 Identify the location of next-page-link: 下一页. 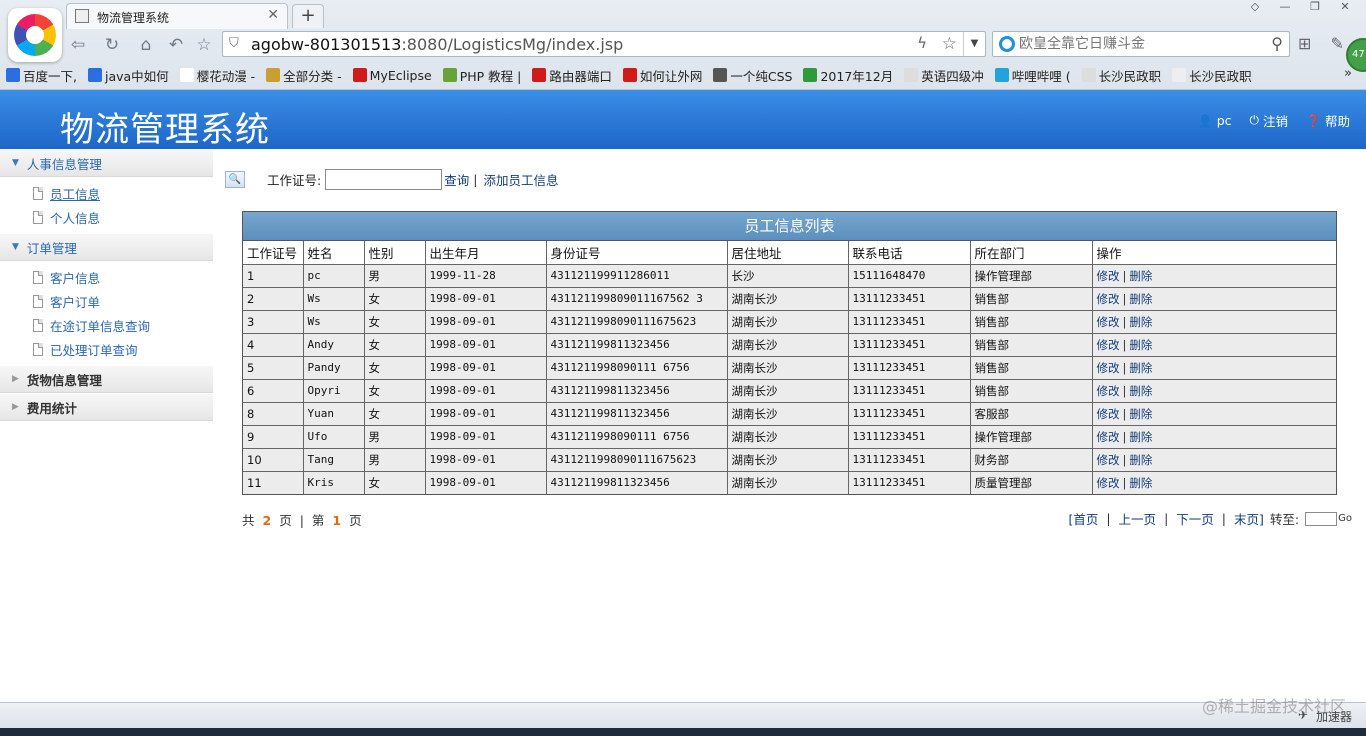
(1195, 518).